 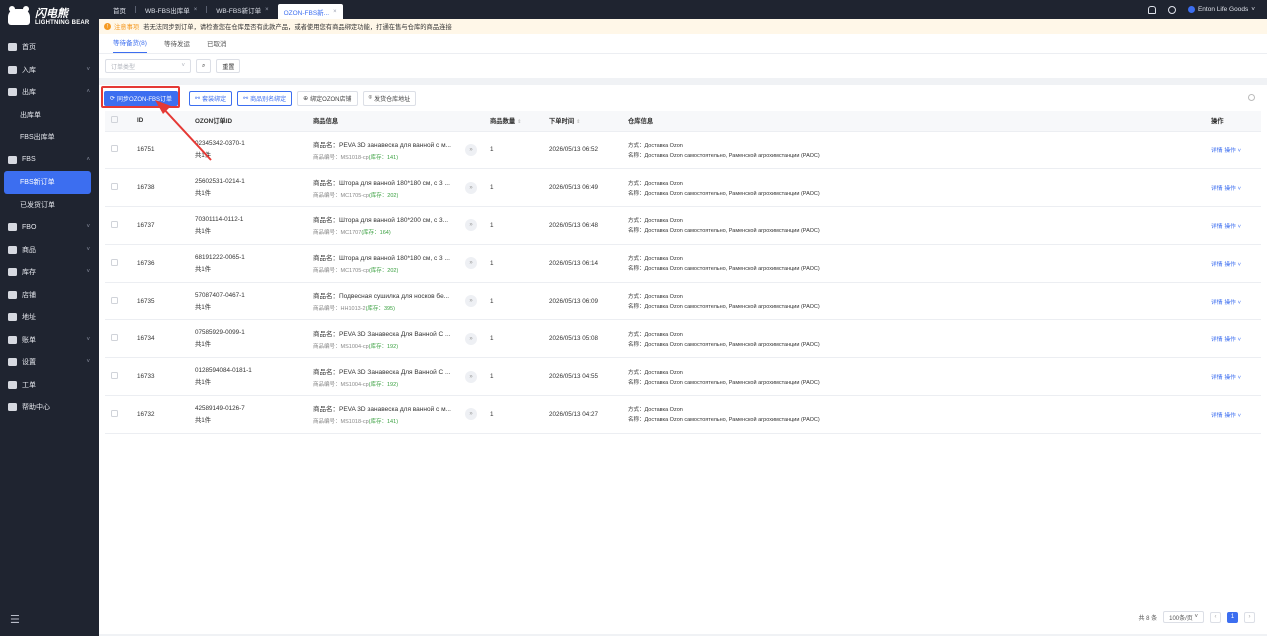 I want to click on sidebar-item: FBS ˄, so click(x=49, y=160).